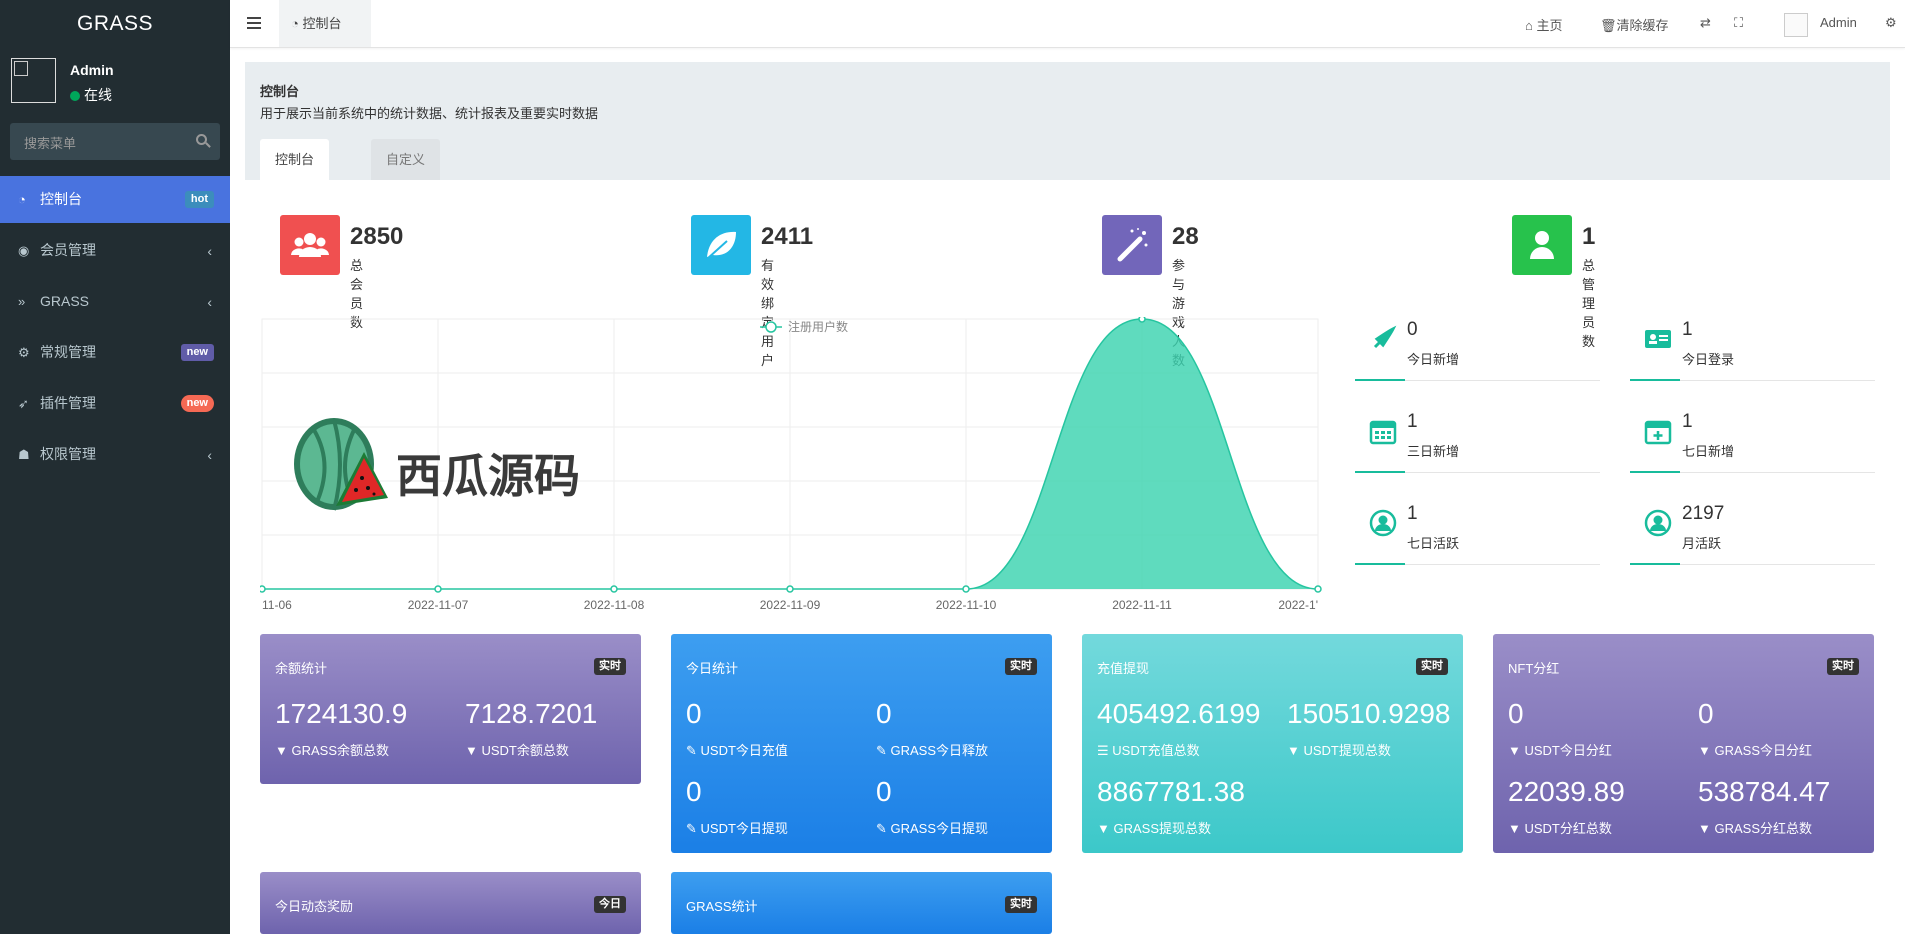  What do you see at coordinates (1796, 25) in the screenshot?
I see `admin-avatar` at bounding box center [1796, 25].